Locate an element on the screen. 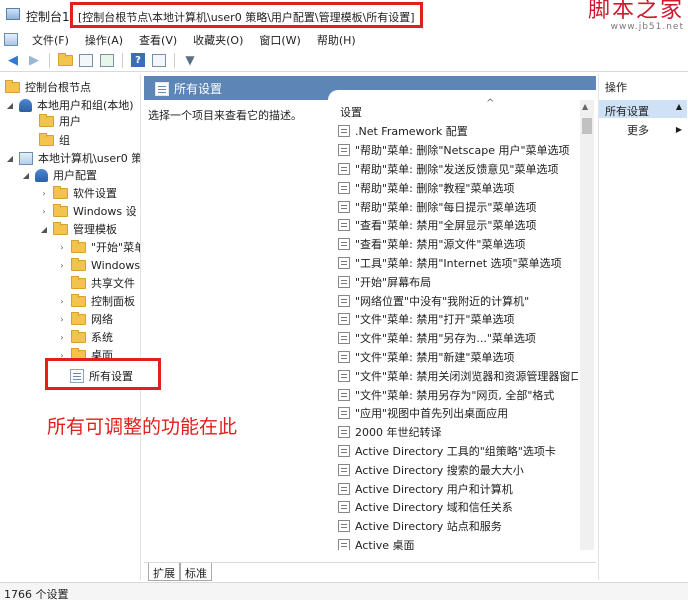  chevron-right-icon: ▶ is located at coordinates (679, 129).